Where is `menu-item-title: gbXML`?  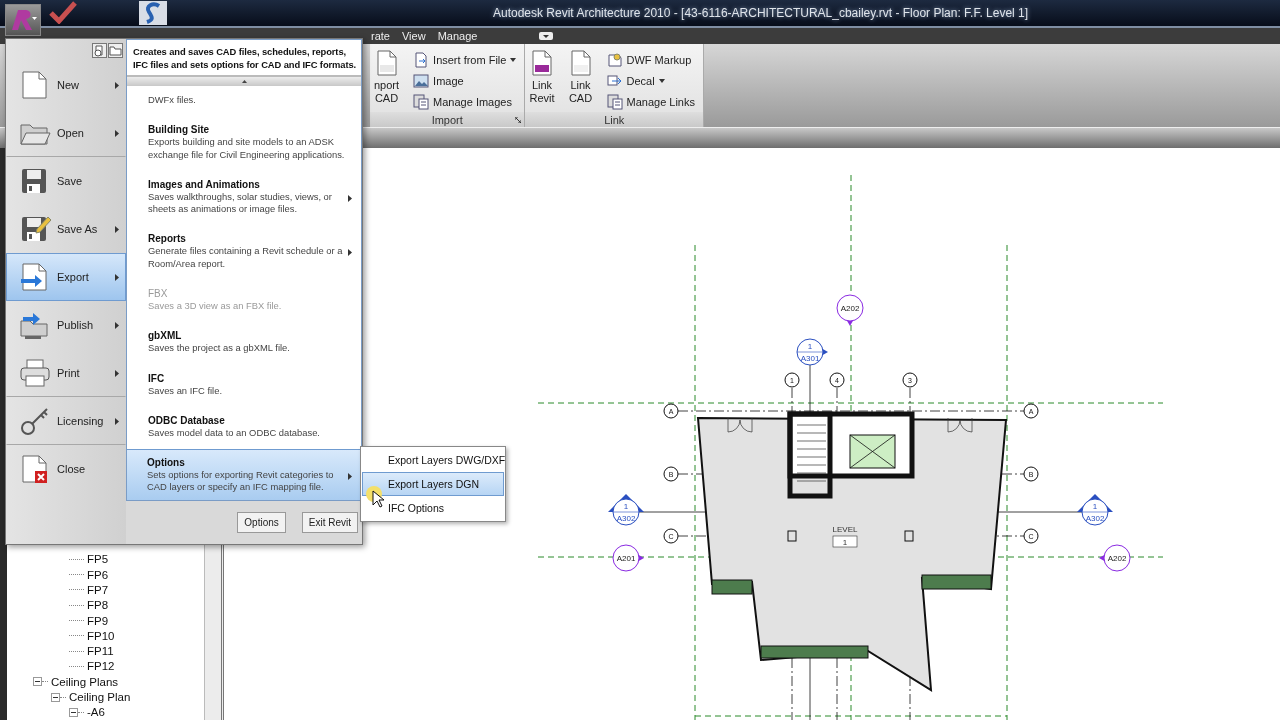
menu-item-title: gbXML is located at coordinates (165, 336).